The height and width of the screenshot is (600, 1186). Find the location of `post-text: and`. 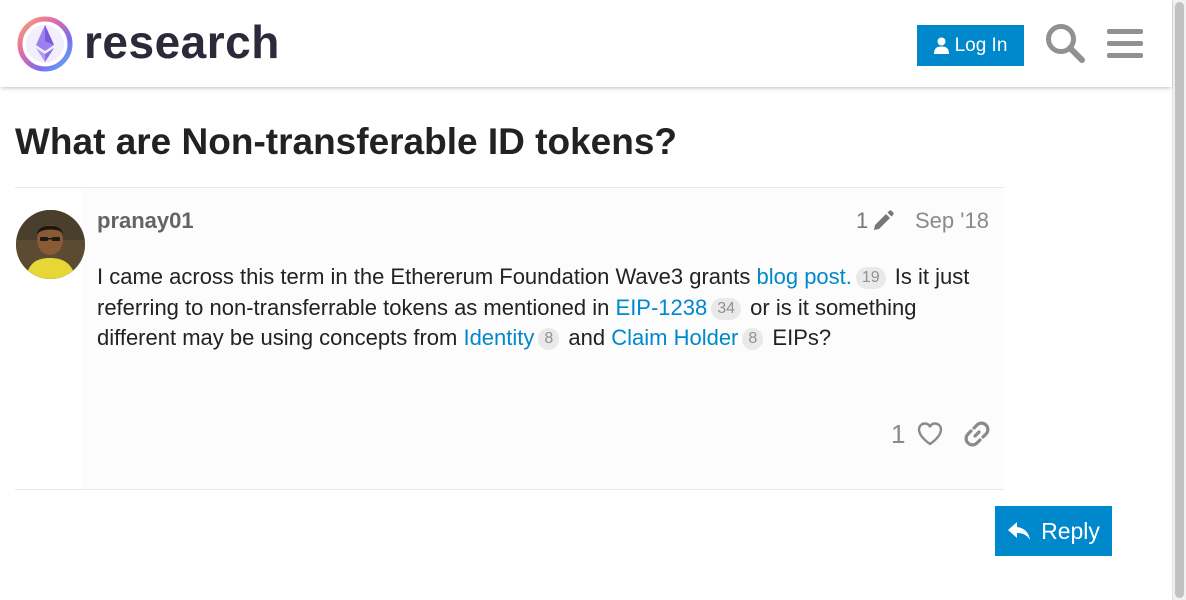

post-text: and is located at coordinates (587, 337).